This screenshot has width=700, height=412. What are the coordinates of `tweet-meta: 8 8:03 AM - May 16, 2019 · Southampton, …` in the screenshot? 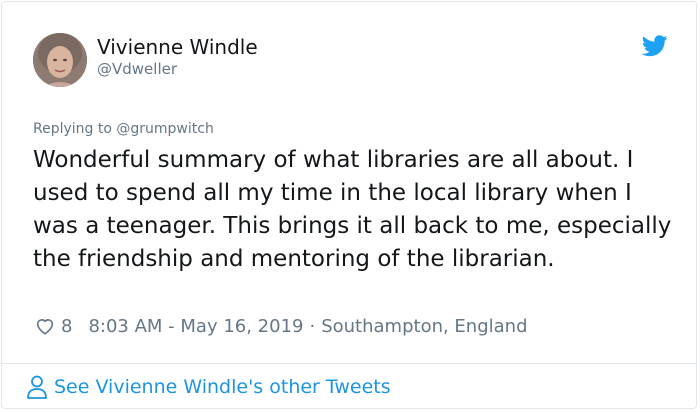 It's located at (281, 326).